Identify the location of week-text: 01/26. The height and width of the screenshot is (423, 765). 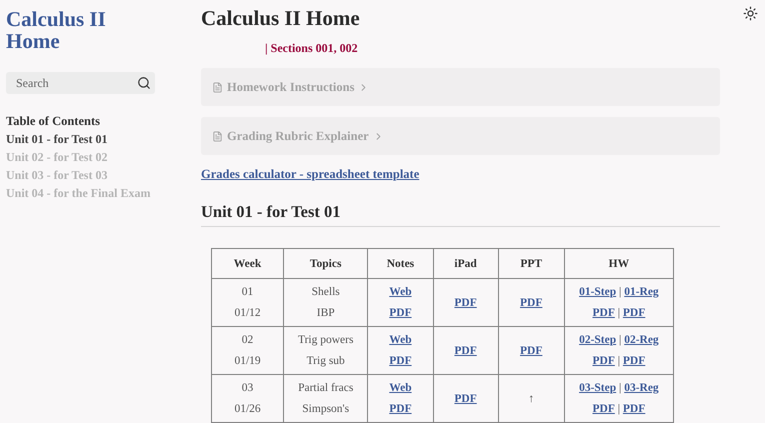
(247, 408).